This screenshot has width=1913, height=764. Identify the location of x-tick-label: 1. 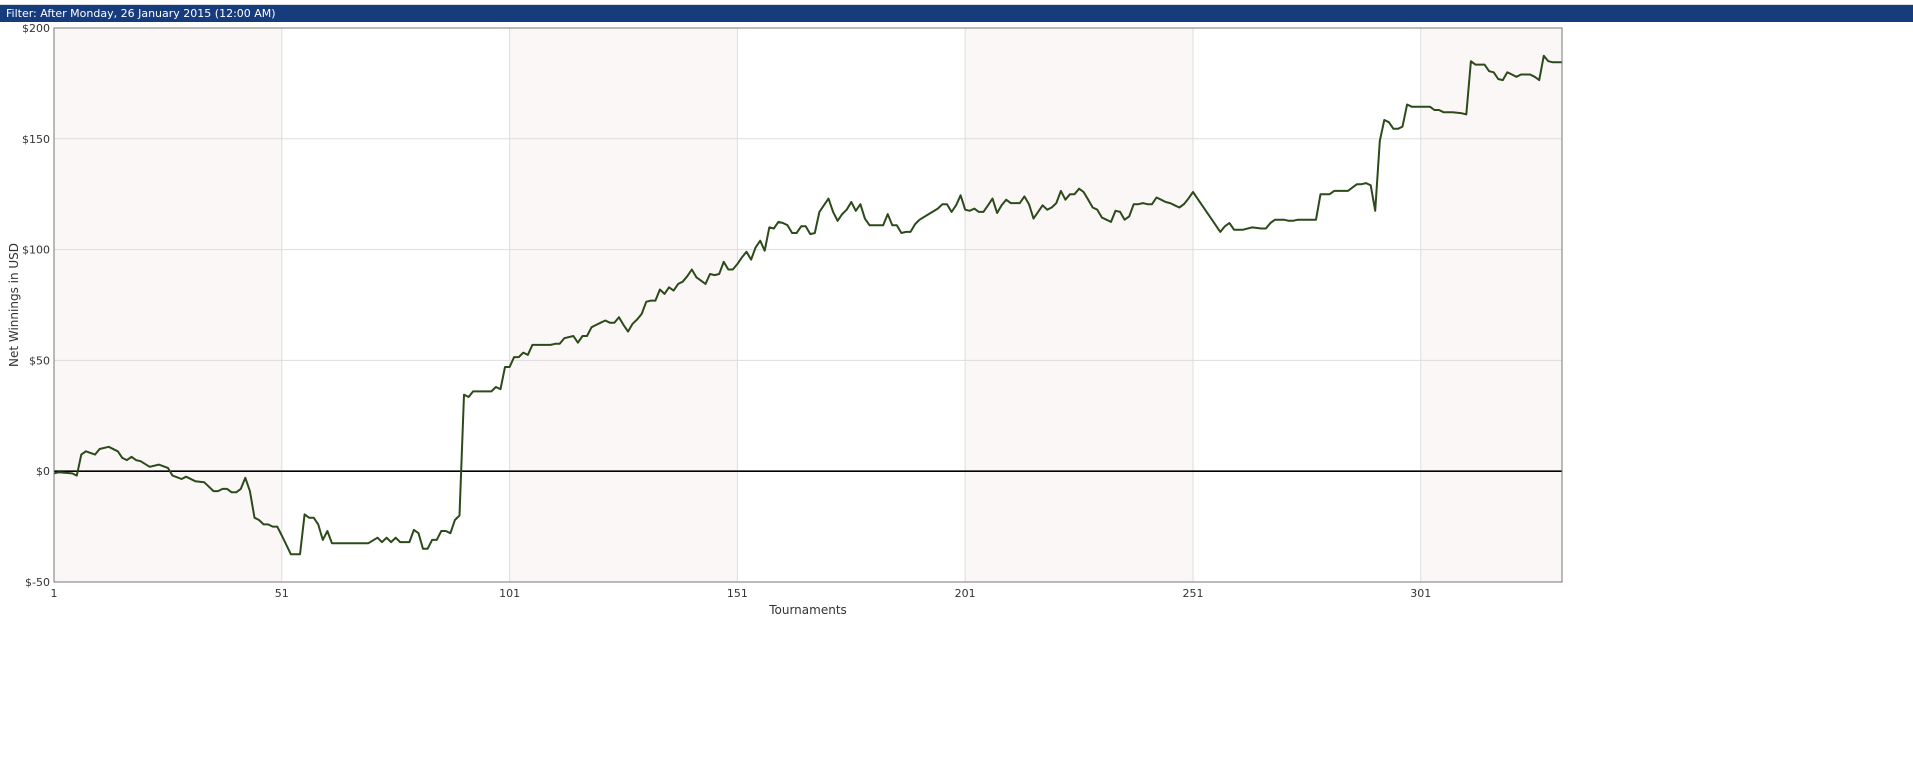
(54, 593).